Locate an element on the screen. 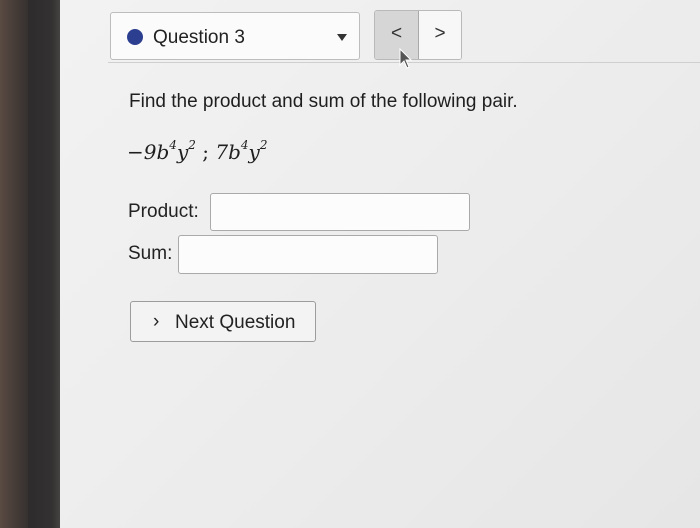 The image size is (700, 528). question-navigation: < > is located at coordinates (418, 35).